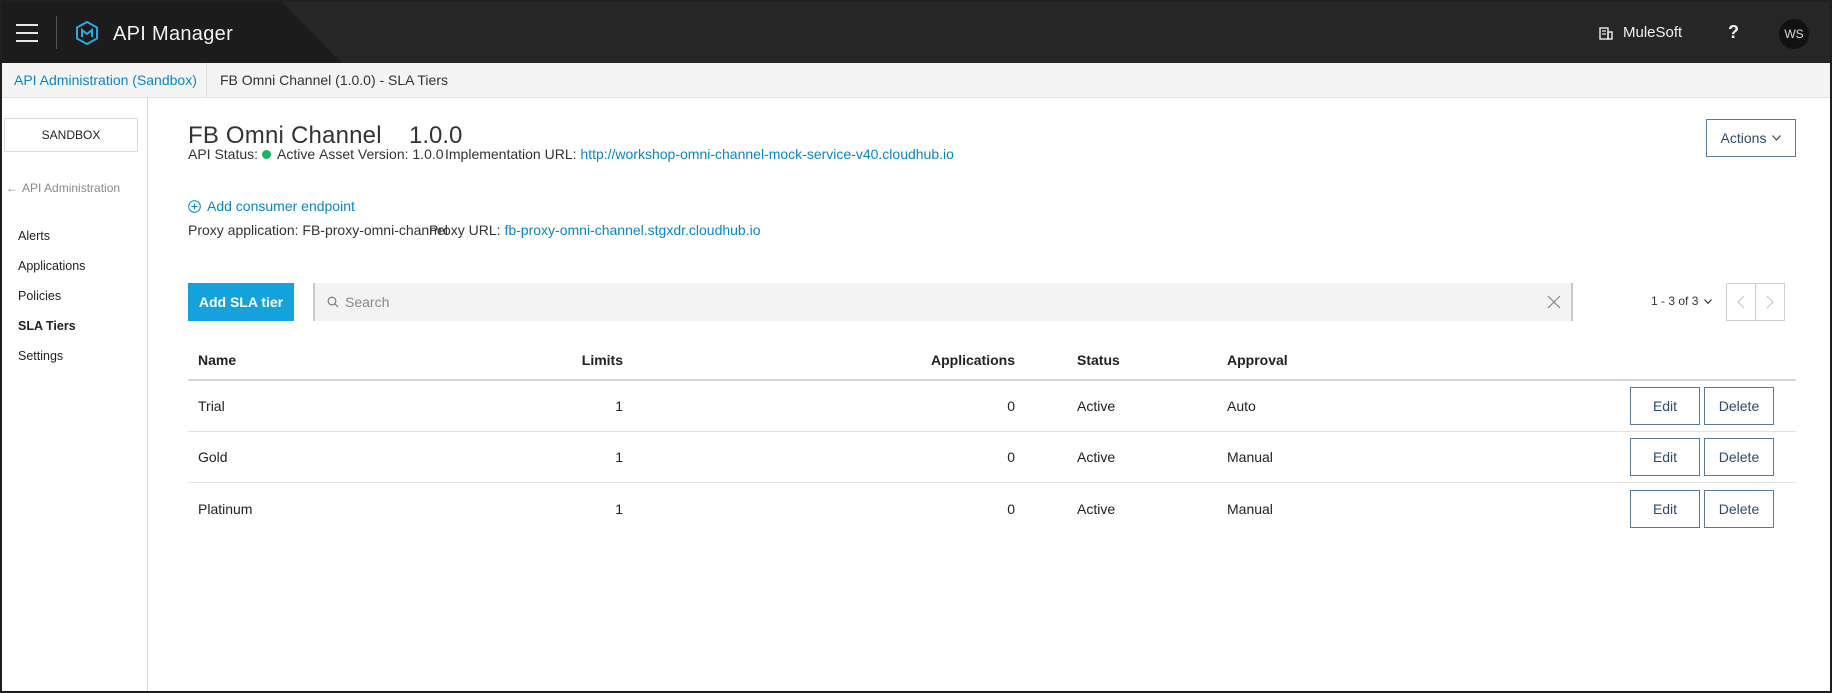 Image resolution: width=1832 pixels, height=693 pixels. What do you see at coordinates (51, 274) in the screenshot?
I see `sidebar-item-applications: Applications` at bounding box center [51, 274].